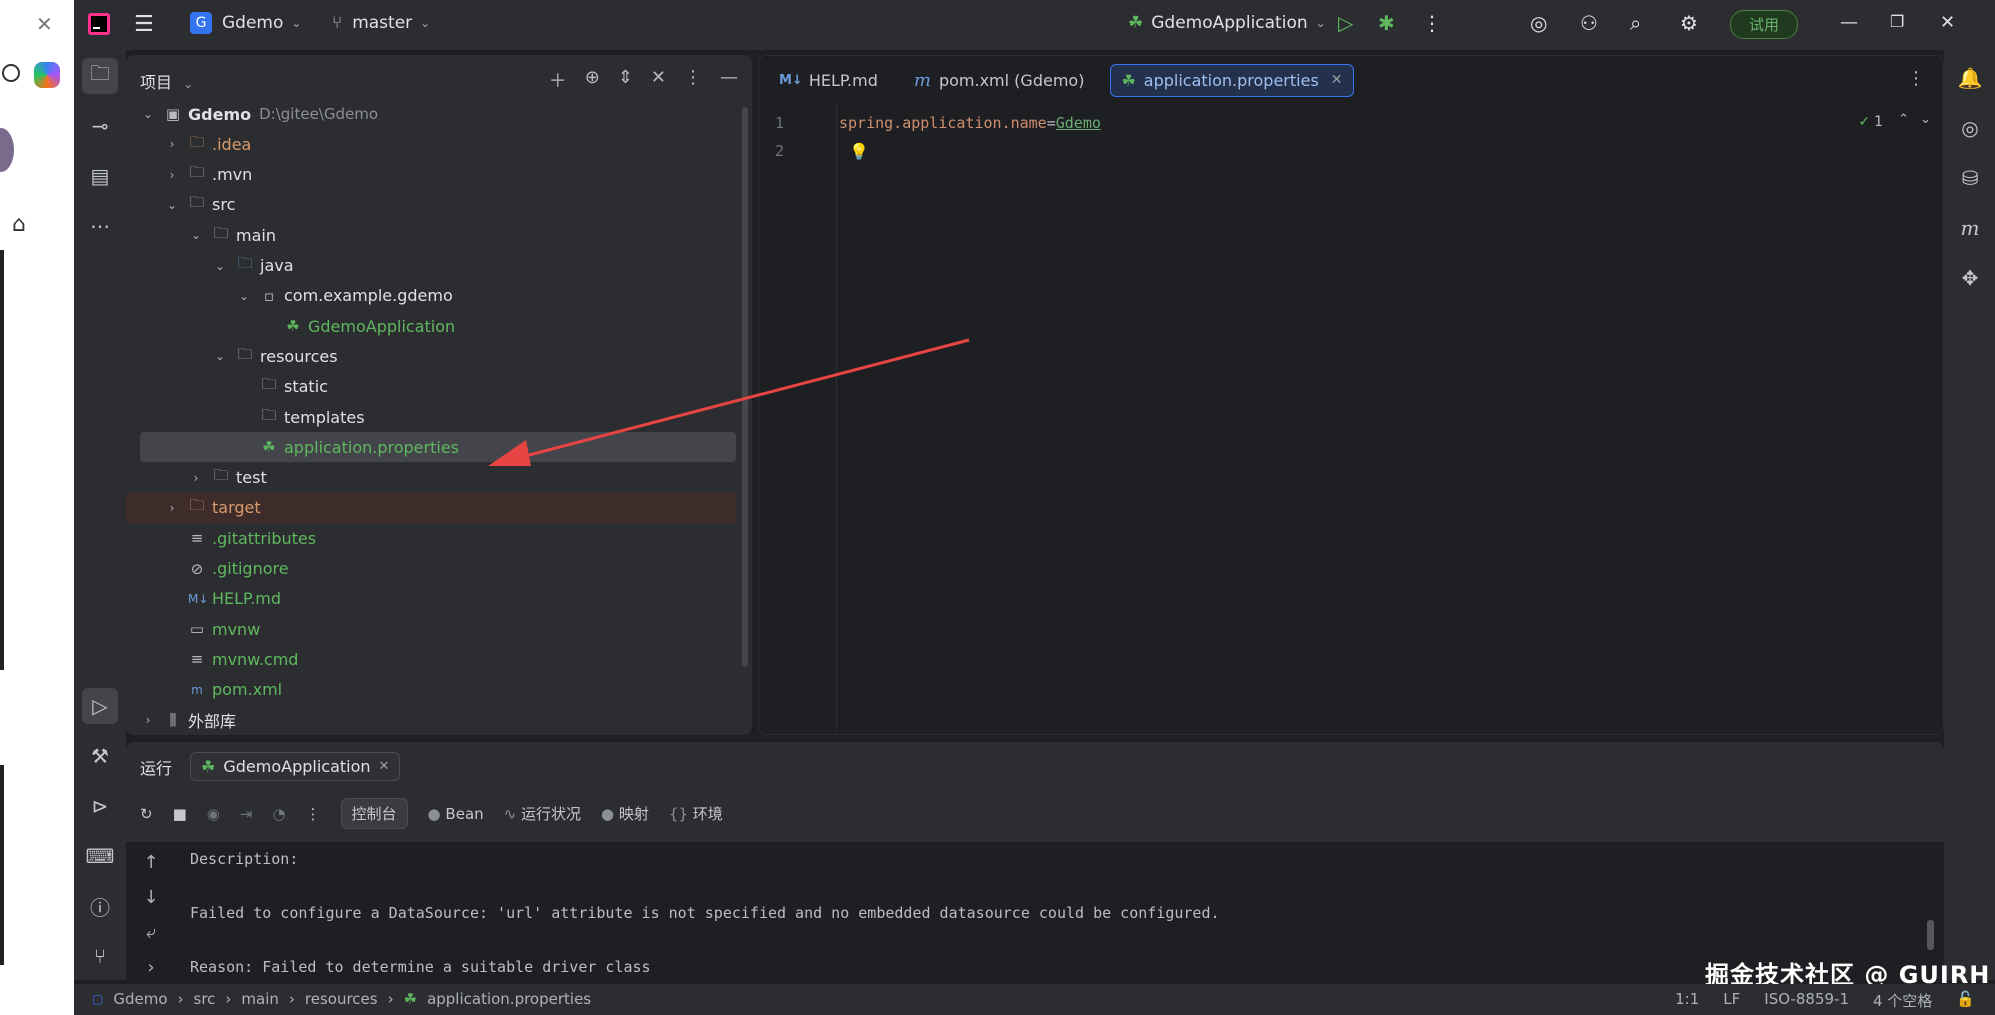 The height and width of the screenshot is (1015, 1995). I want to click on breadcrumb-item: src, so click(205, 999).